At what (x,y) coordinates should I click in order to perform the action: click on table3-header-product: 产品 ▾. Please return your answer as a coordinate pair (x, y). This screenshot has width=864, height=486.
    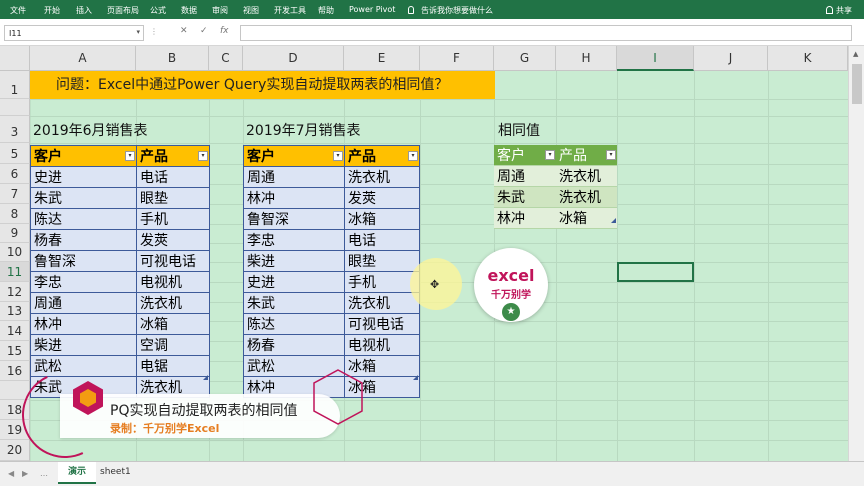
    Looking at the image, I should click on (586, 155).